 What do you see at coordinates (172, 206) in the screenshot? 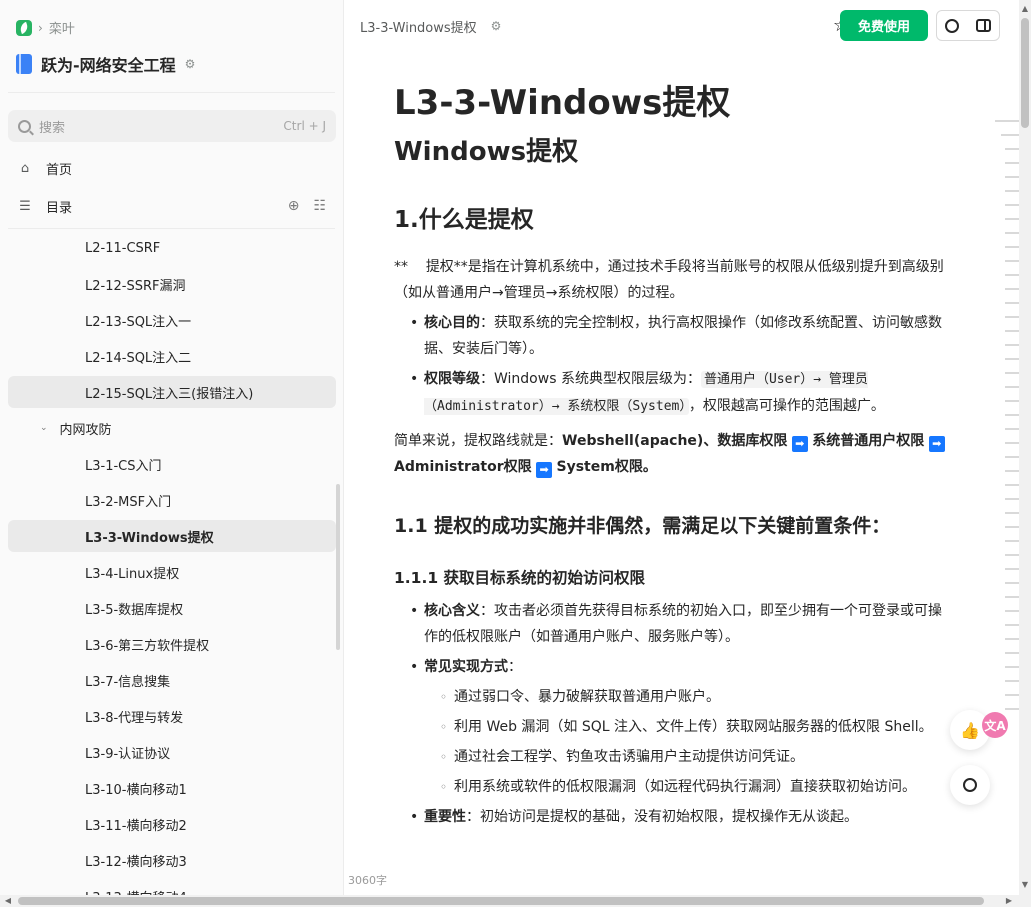
I see `nav-toc: ☰ 目录 ⊕ ☷` at bounding box center [172, 206].